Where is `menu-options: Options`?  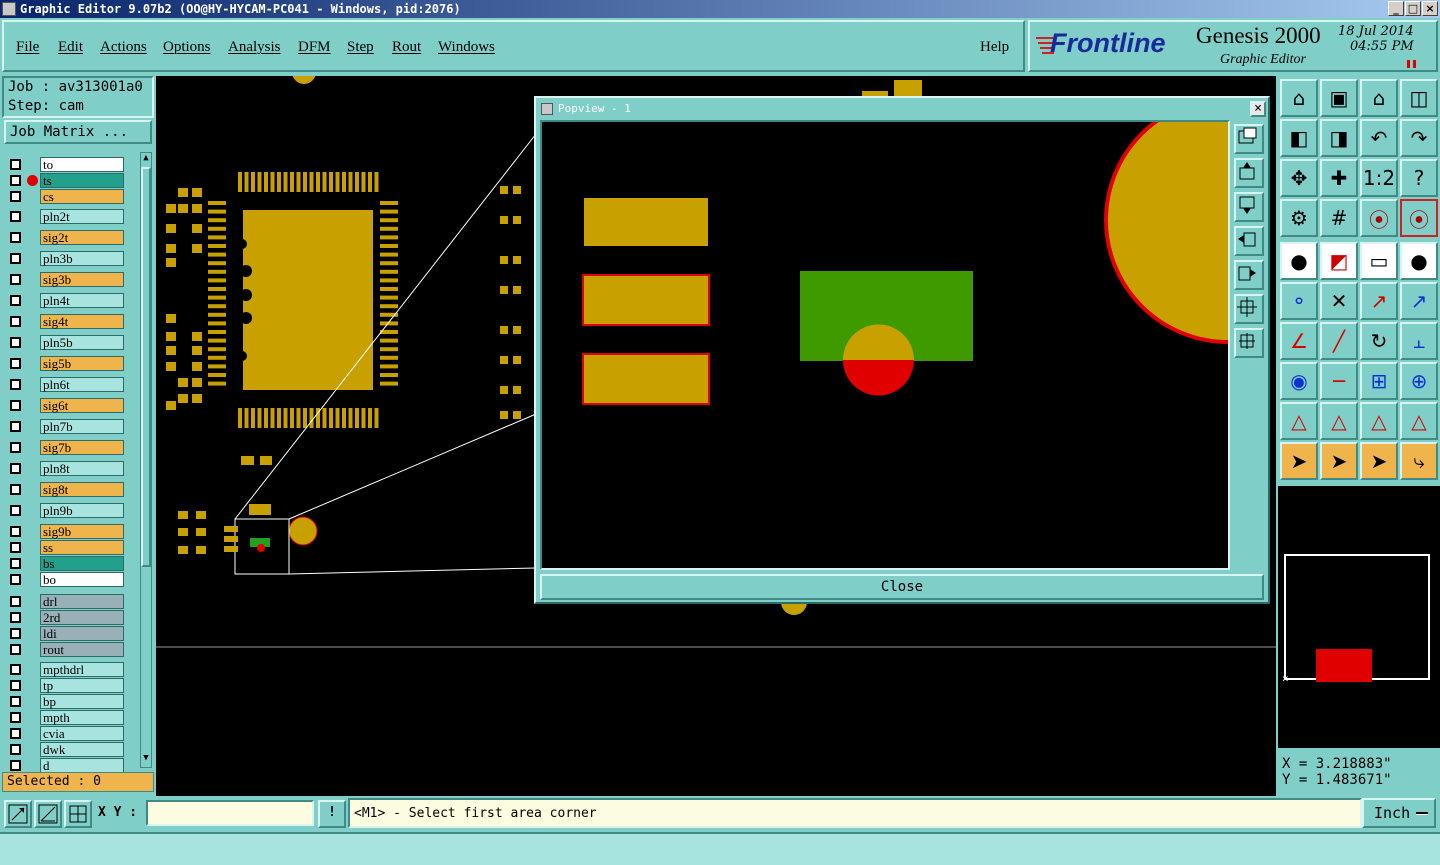
menu-options: Options is located at coordinates (187, 47).